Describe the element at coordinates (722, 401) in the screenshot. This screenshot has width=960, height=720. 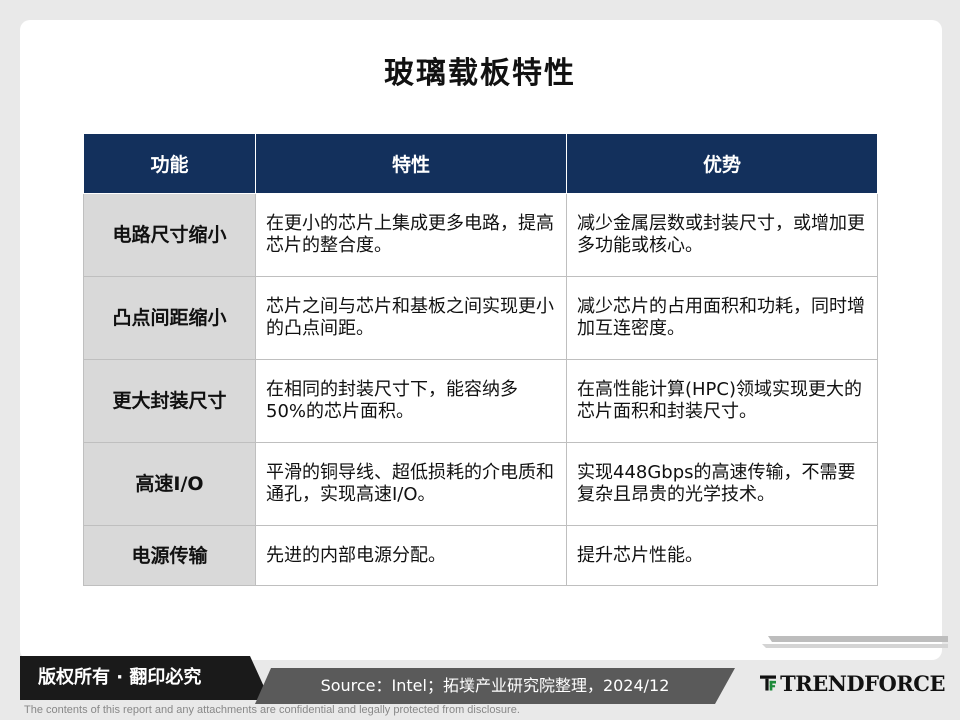
I see `advantage-cell: 在高性能计算(HPC)领域实现更大的芯片面积和封装尺寸。` at that location.